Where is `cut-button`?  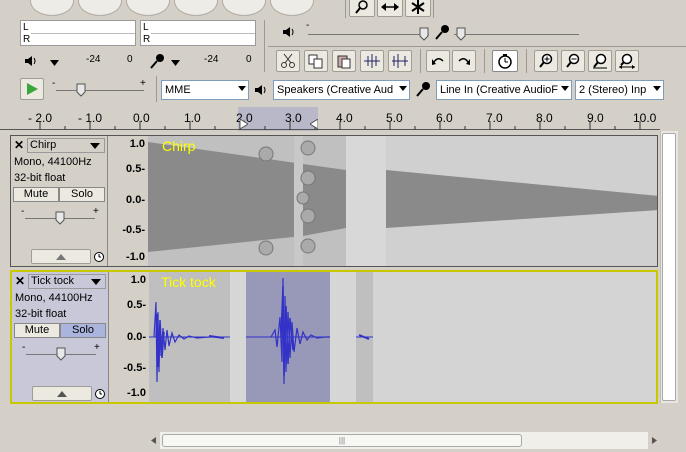 cut-button is located at coordinates (288, 61).